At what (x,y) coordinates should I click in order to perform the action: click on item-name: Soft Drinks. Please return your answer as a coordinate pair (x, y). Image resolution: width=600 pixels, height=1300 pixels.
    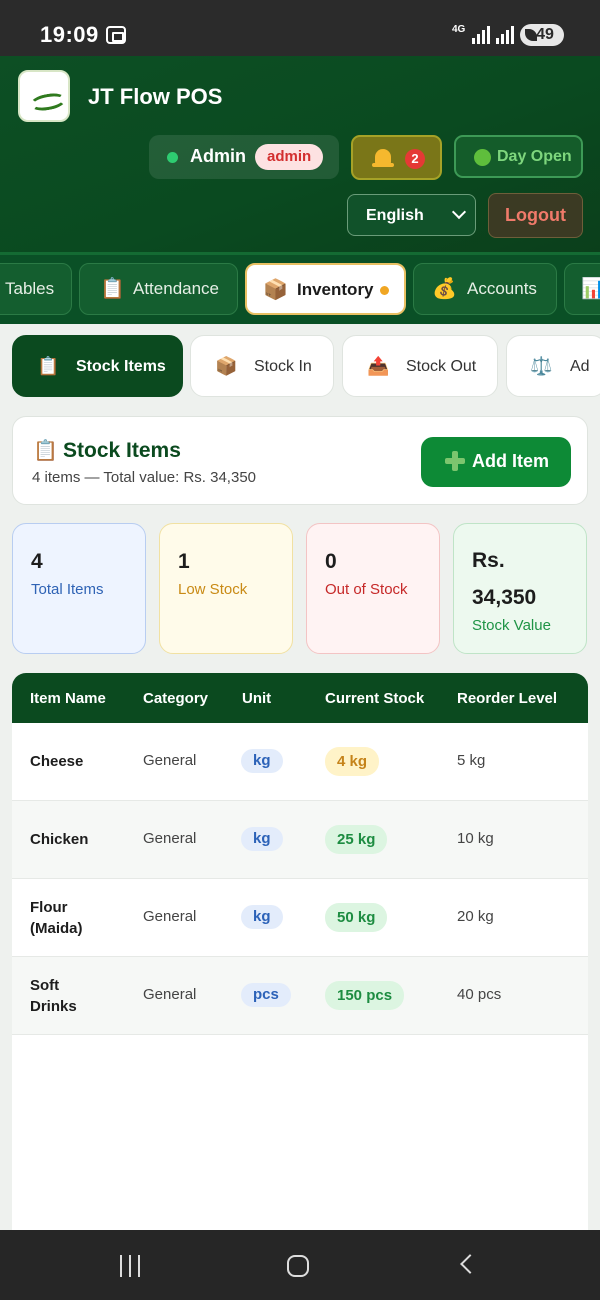
    Looking at the image, I should click on (53, 996).